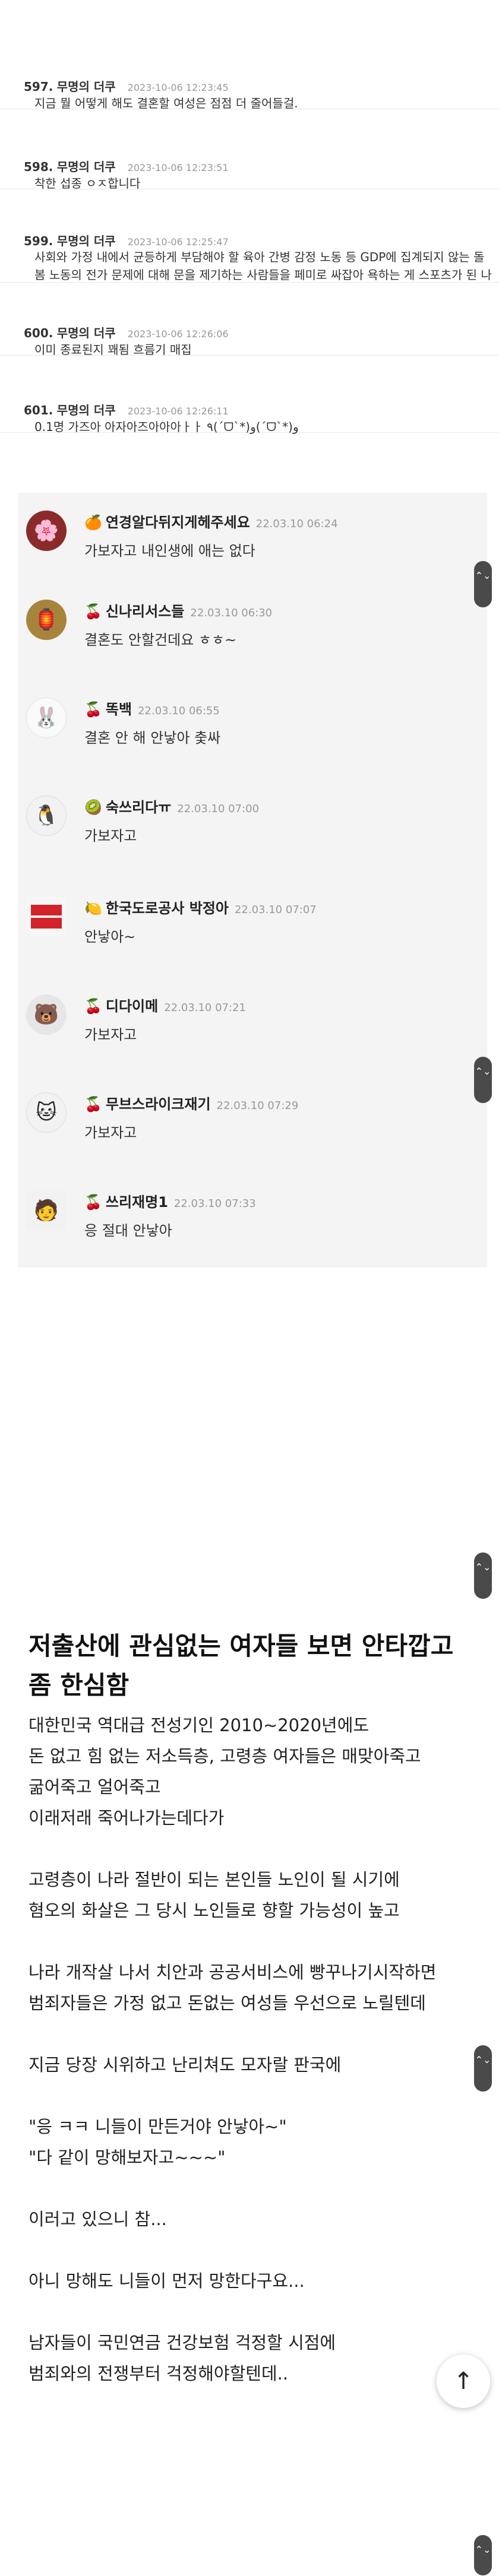 This screenshot has width=499, height=2576. What do you see at coordinates (46, 1112) in the screenshot?
I see `cat-icon: 🐱` at bounding box center [46, 1112].